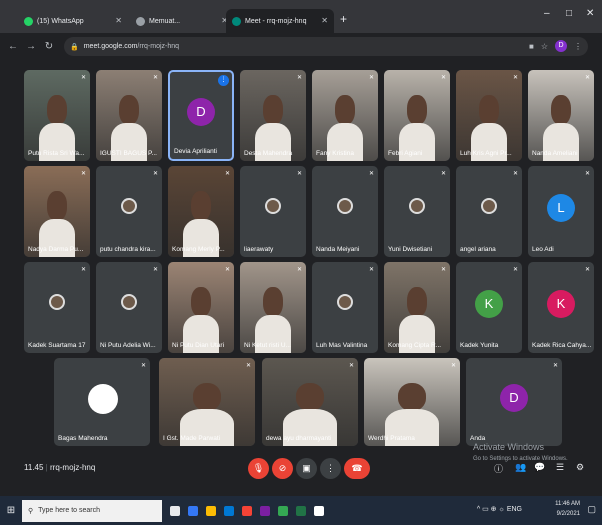 The height and width of the screenshot is (525, 602). I want to click on camera-permission-icon: ■, so click(531, 46).